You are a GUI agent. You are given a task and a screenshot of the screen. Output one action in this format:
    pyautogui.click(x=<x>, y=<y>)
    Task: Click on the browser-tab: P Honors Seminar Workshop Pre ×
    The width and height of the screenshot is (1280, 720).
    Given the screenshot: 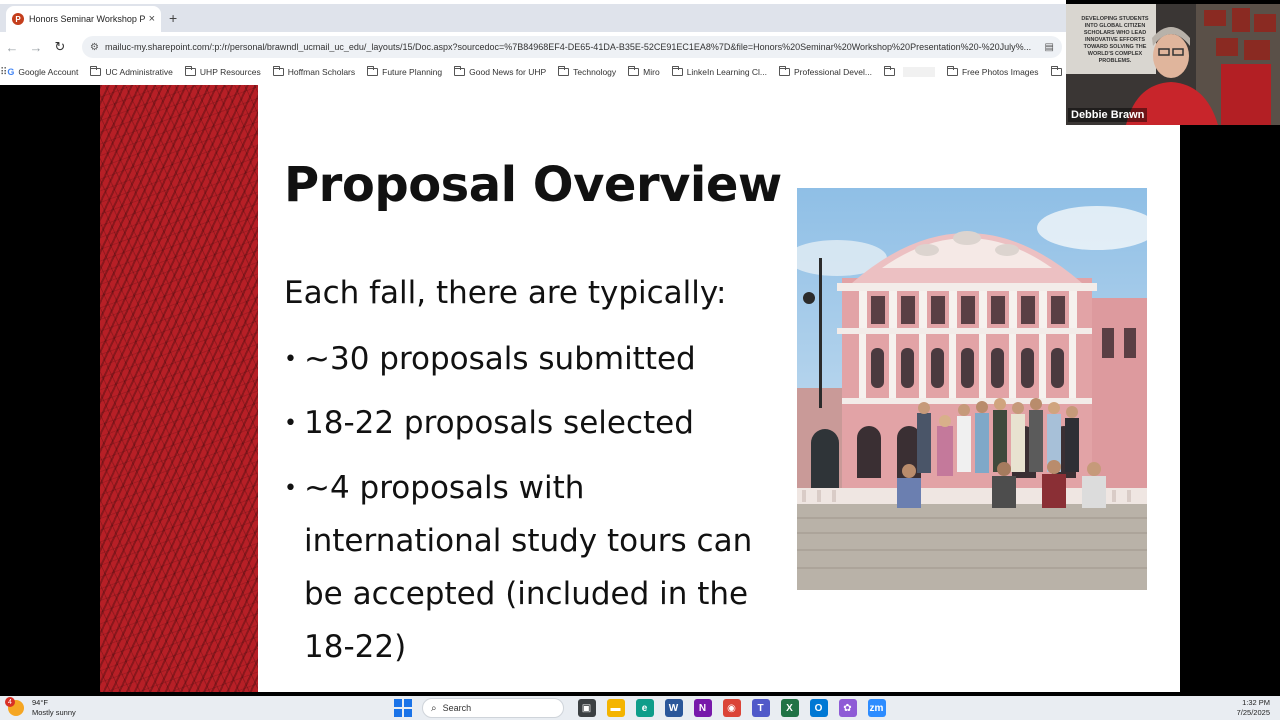 What is the action you would take?
    pyautogui.click(x=83, y=19)
    